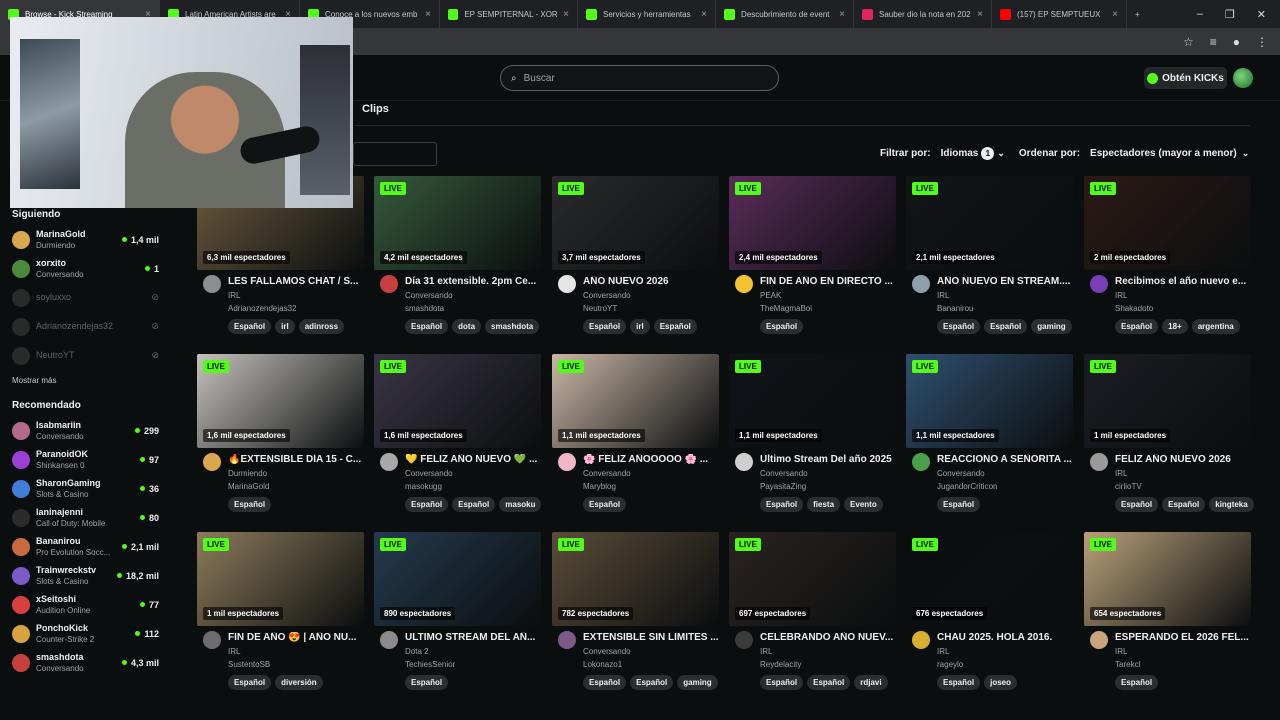  What do you see at coordinates (1231, 504) in the screenshot?
I see `stream-tag: kingteka` at bounding box center [1231, 504].